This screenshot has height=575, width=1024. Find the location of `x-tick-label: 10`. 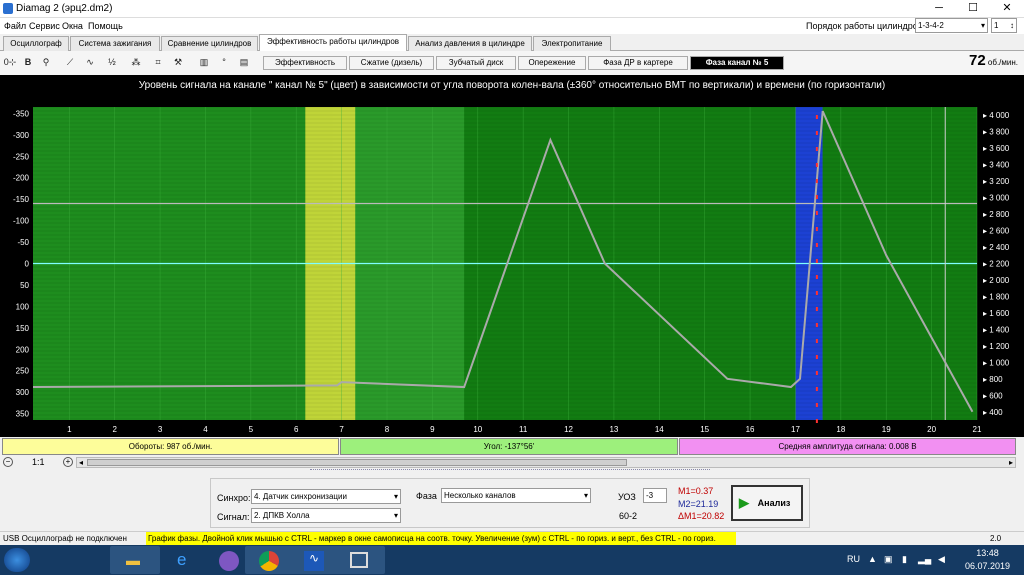

x-tick-label: 10 is located at coordinates (477, 429).